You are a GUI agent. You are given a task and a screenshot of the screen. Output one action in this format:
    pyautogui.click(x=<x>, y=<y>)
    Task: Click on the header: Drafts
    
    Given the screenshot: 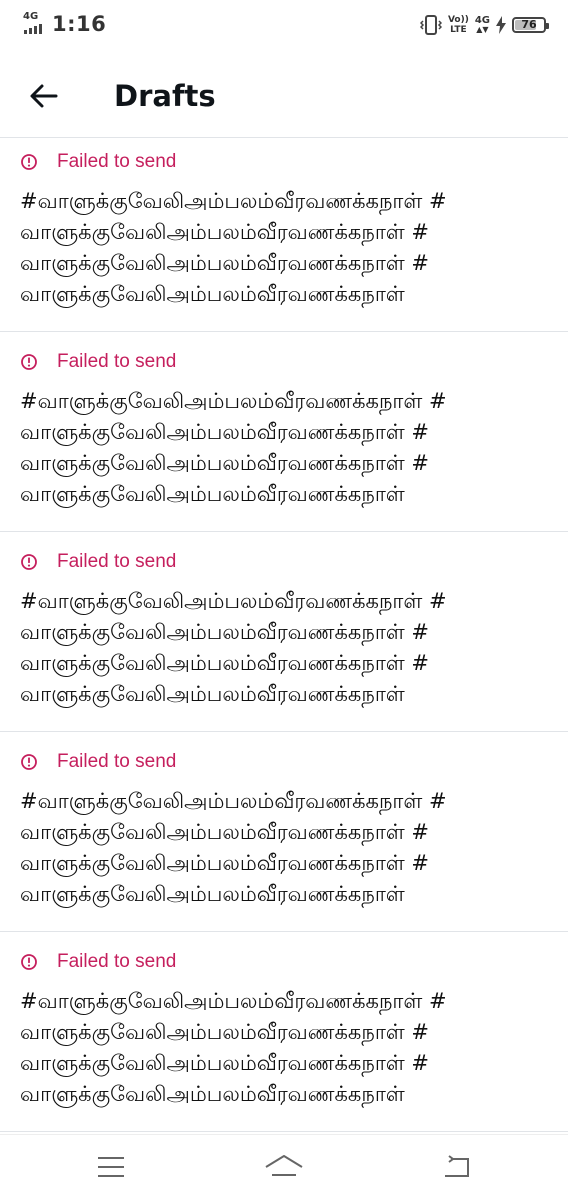 What is the action you would take?
    pyautogui.click(x=284, y=95)
    